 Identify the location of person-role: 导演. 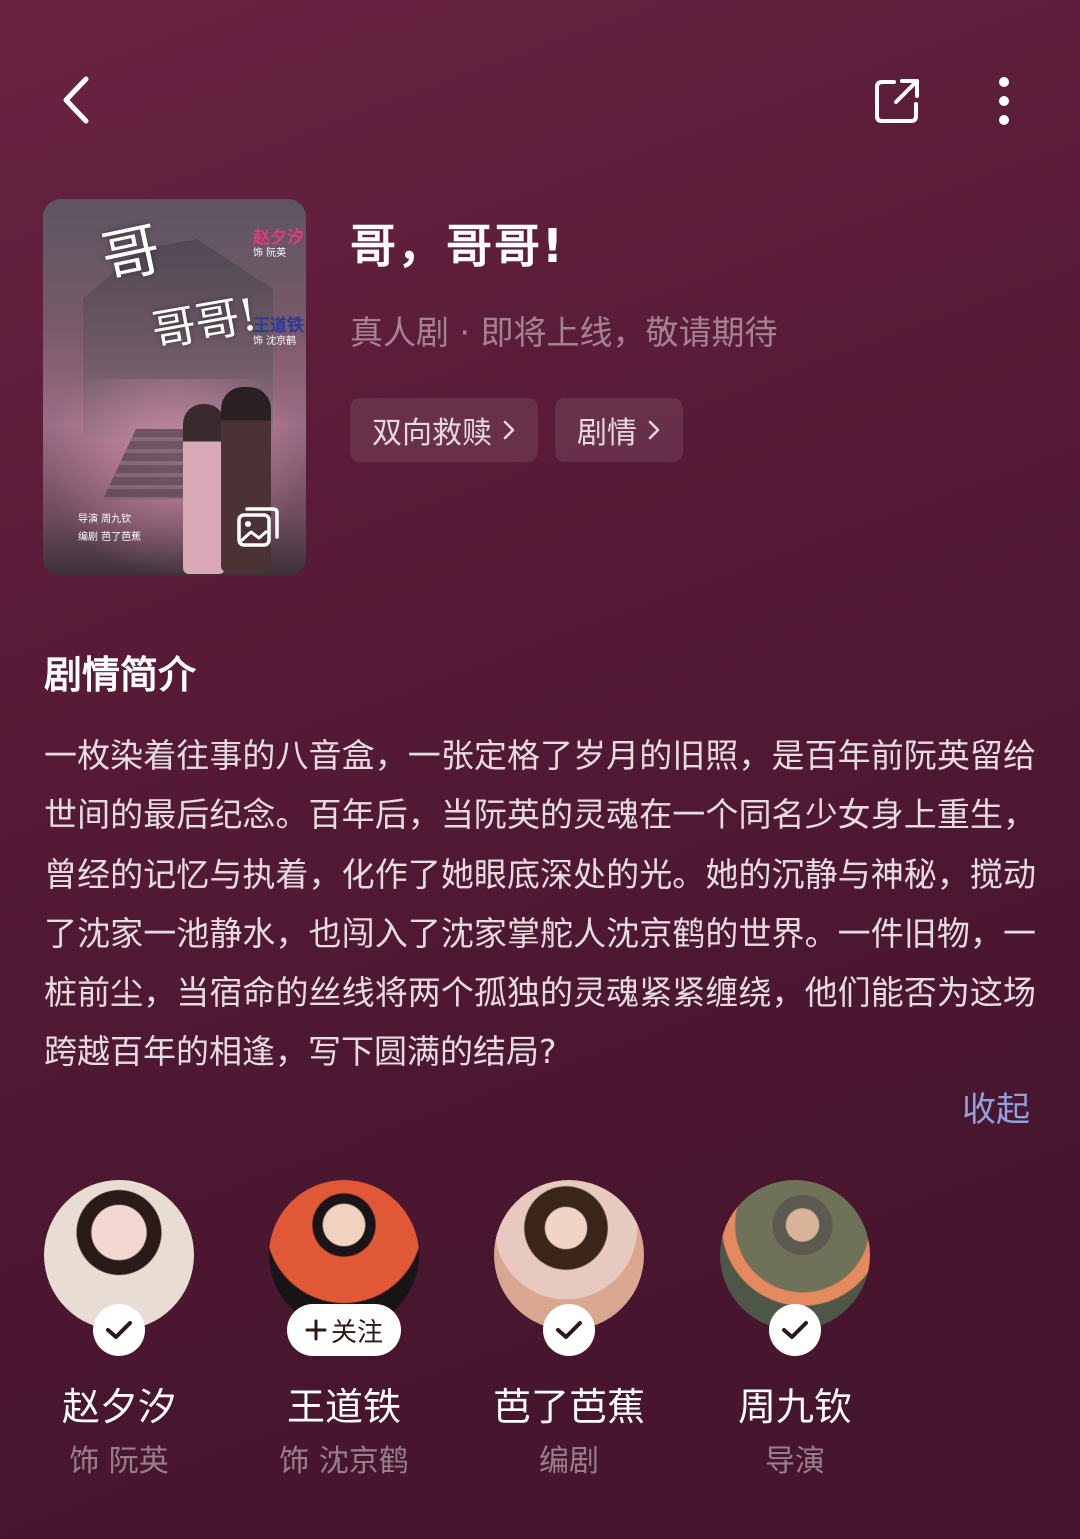
(795, 1461).